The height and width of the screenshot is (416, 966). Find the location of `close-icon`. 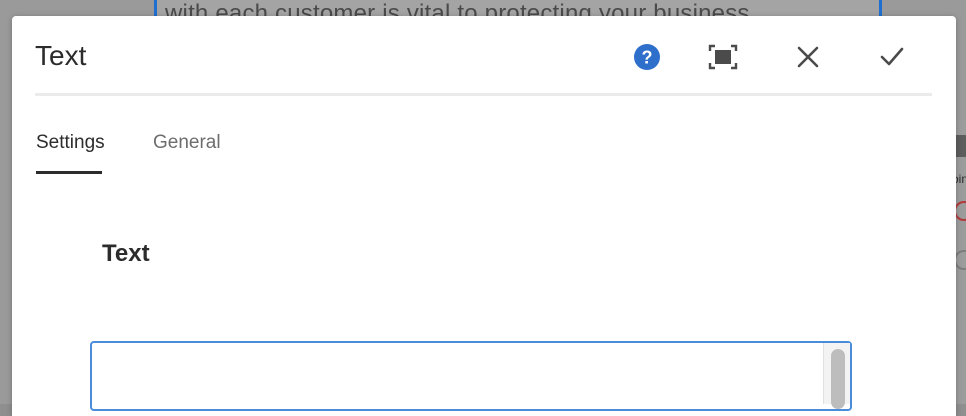

close-icon is located at coordinates (808, 57).